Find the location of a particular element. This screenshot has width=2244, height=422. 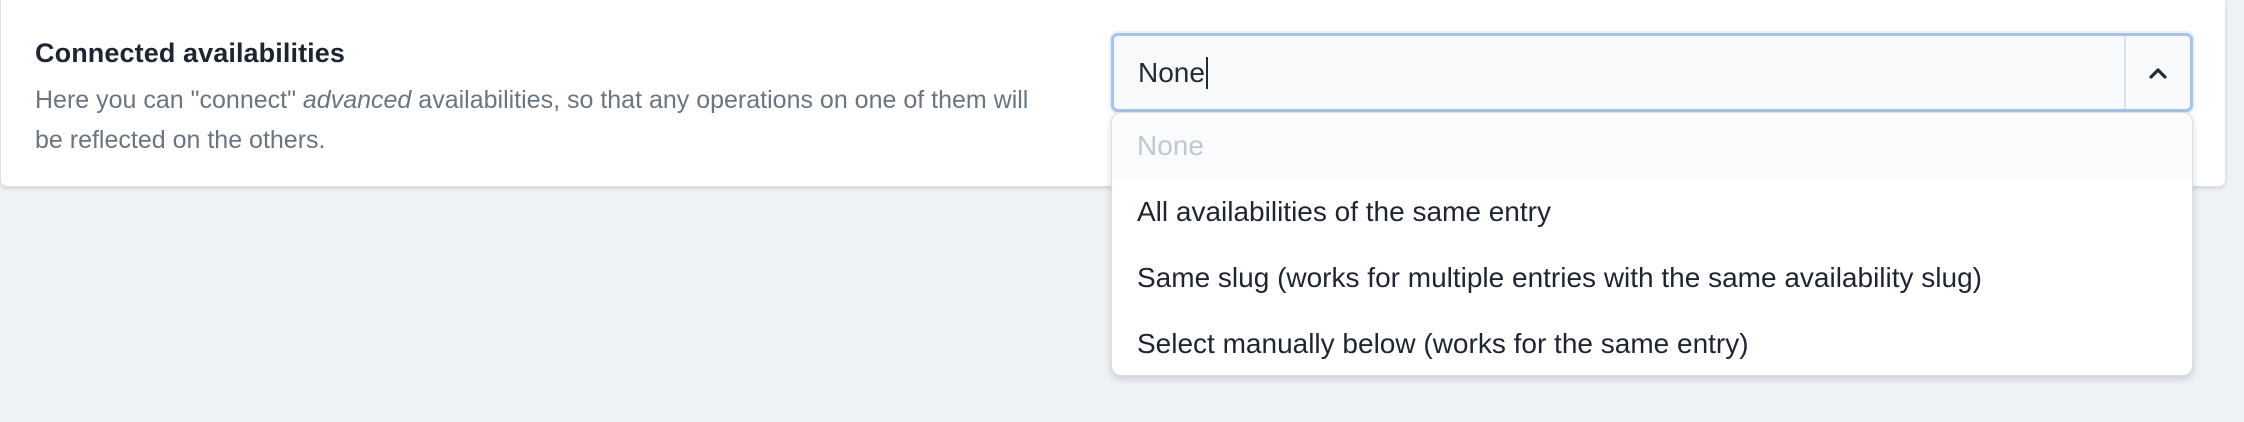

select-value-text: None is located at coordinates (1171, 72).